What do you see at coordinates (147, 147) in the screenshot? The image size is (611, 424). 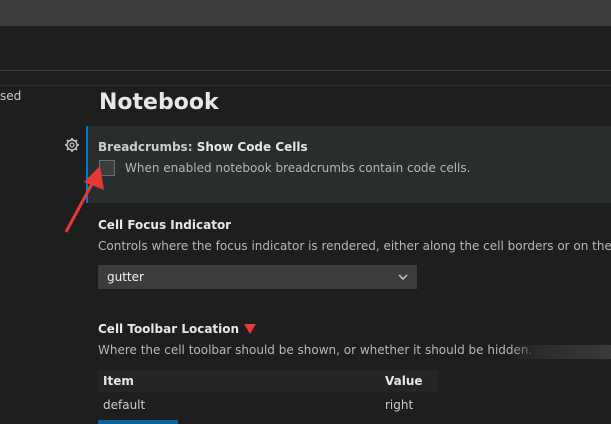 I see `setting-category: Breadcrumbs:` at bounding box center [147, 147].